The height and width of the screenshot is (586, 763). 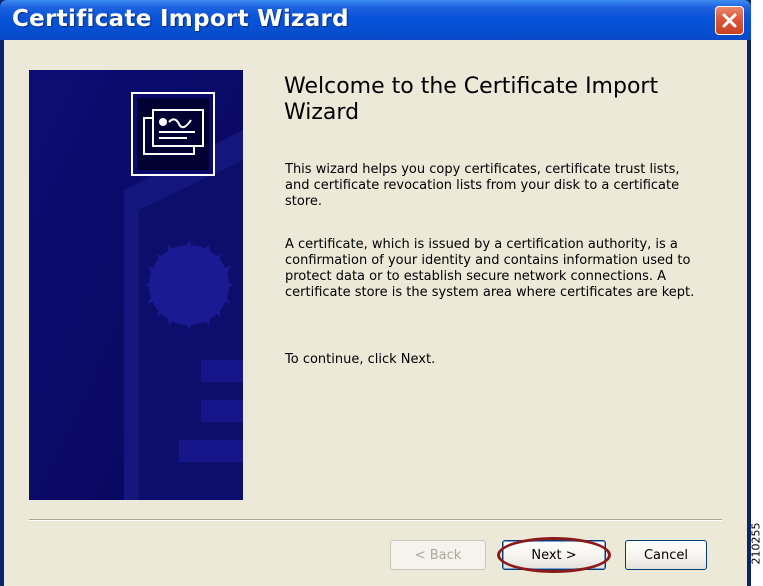 I want to click on window-title: Certificate Import Wizard, so click(x=180, y=19).